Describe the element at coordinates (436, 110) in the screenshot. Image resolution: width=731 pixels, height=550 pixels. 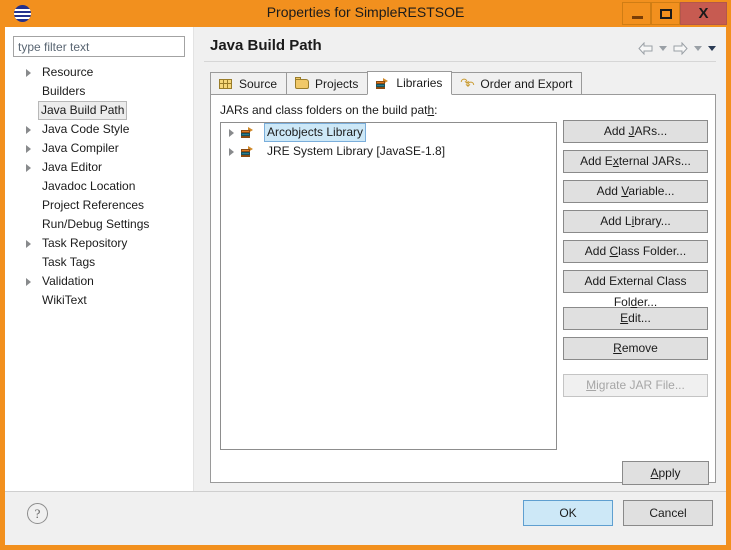
I see `jars-label-suffix: :` at that location.